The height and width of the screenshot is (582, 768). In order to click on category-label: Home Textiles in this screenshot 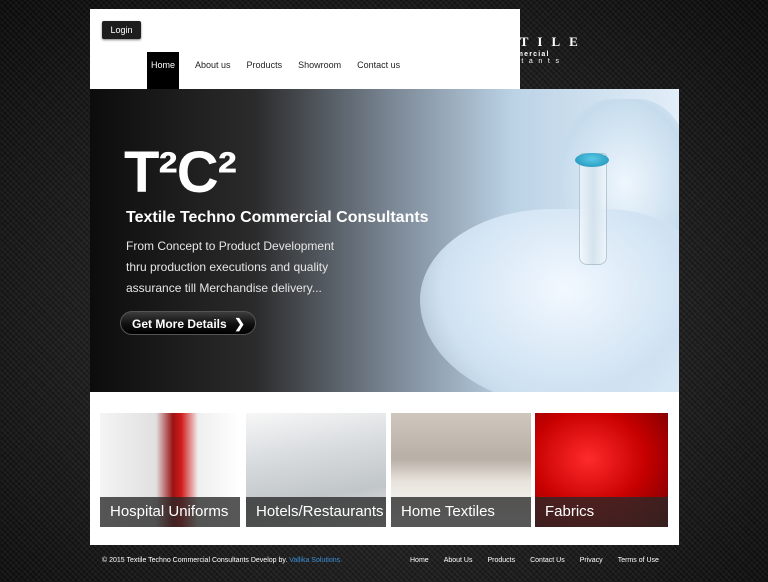, I will do `click(461, 512)`.